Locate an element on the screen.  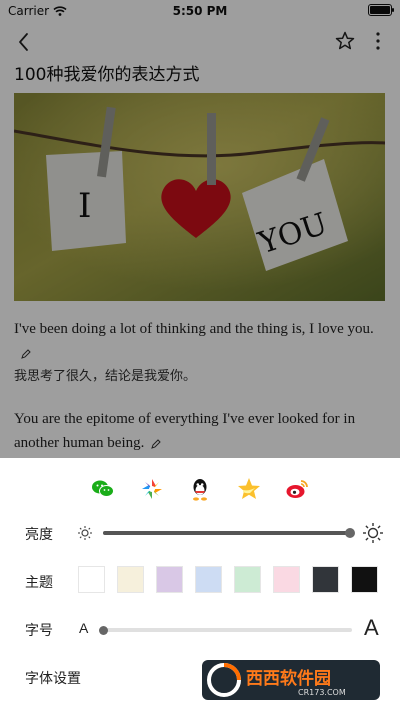
brightness-label: 亮度 is located at coordinates (39, 535).